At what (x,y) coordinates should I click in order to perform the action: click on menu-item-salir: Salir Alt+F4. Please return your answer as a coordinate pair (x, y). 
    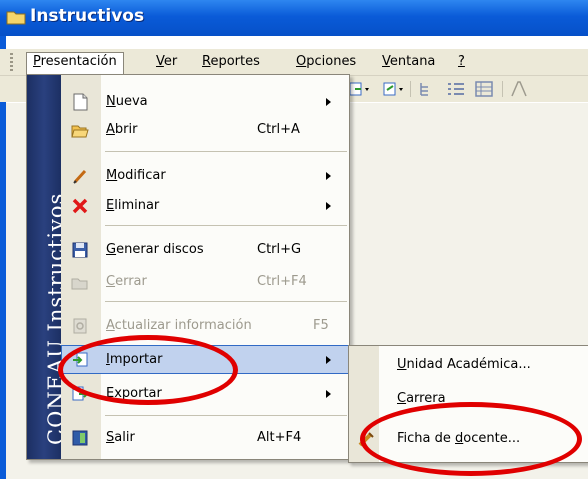
    Looking at the image, I should click on (205, 438).